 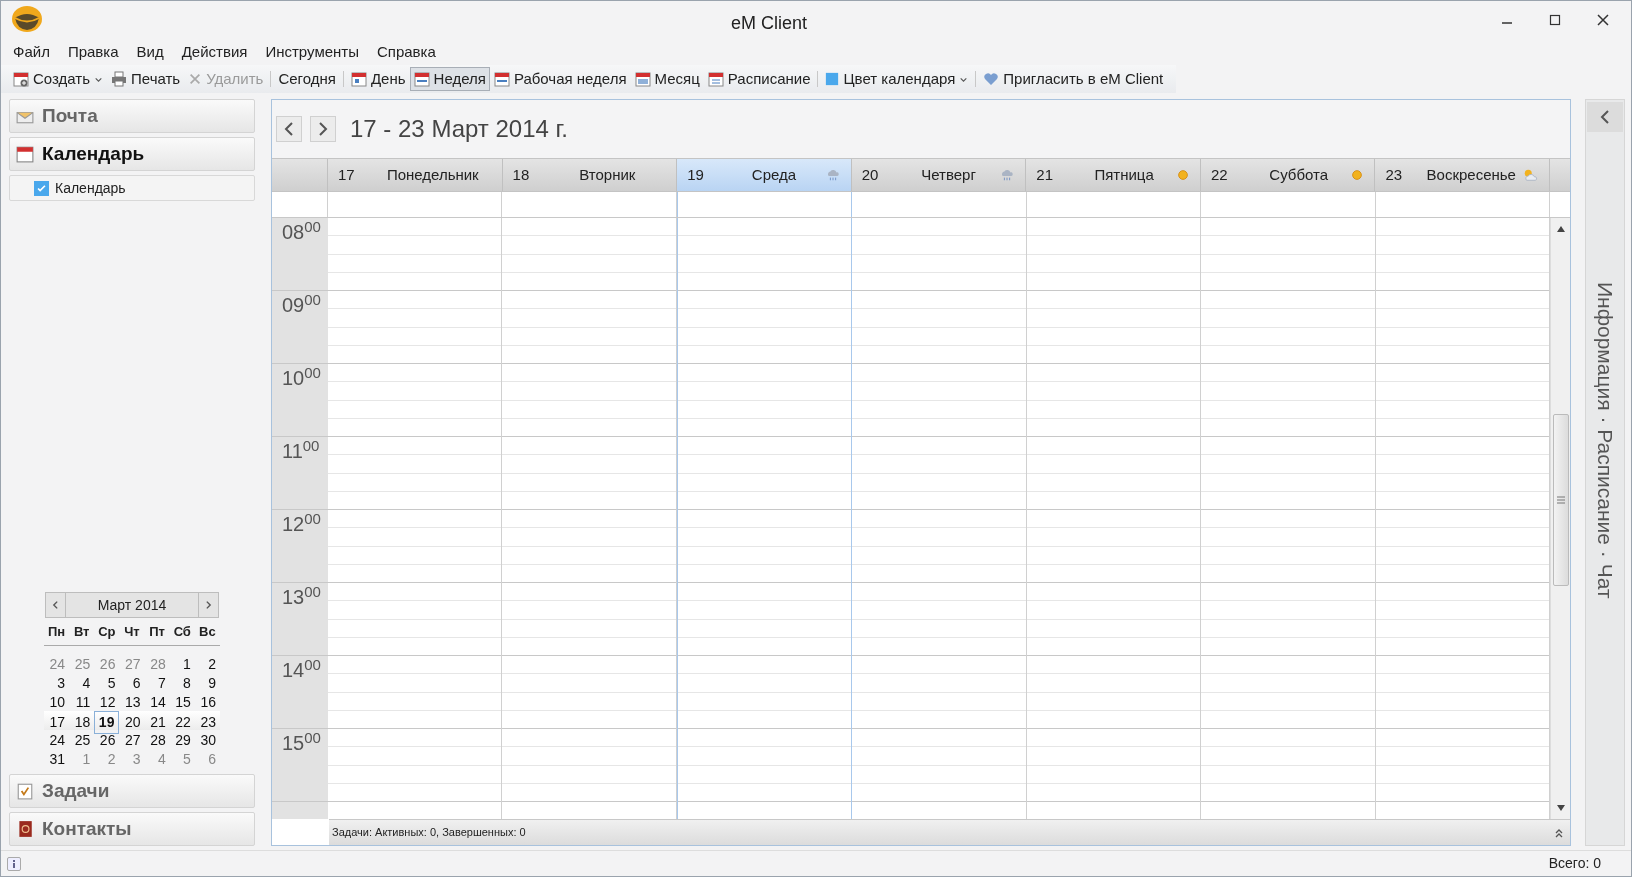 What do you see at coordinates (182, 702) in the screenshot?
I see `calendar-day: 15` at bounding box center [182, 702].